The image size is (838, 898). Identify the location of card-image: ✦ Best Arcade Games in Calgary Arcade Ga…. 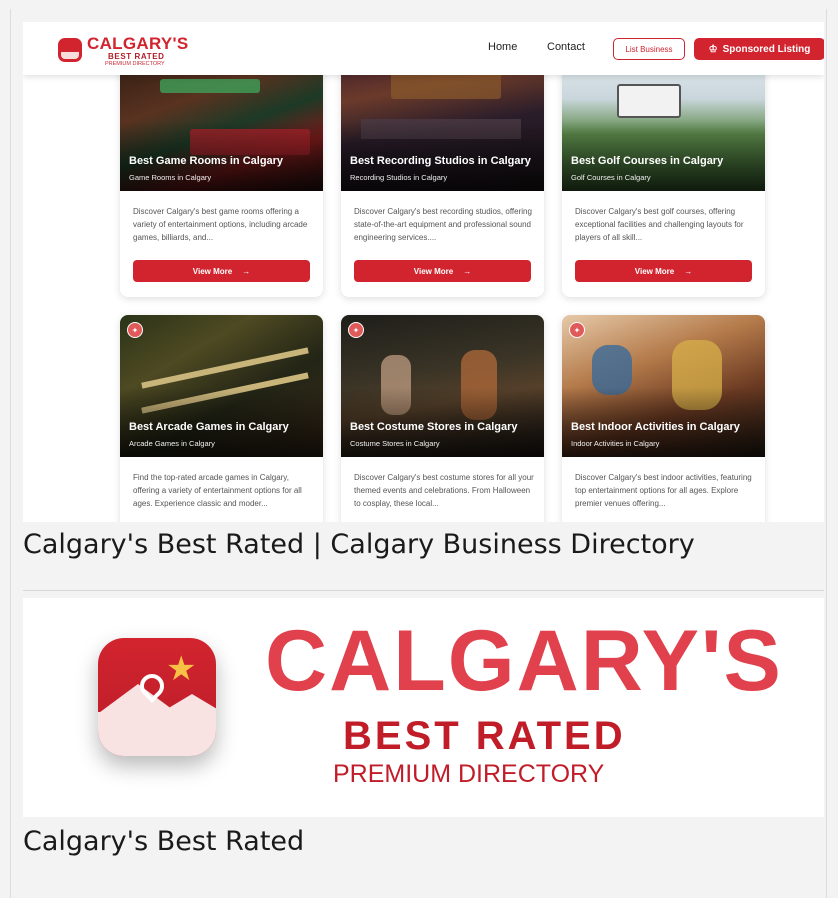
(221, 386).